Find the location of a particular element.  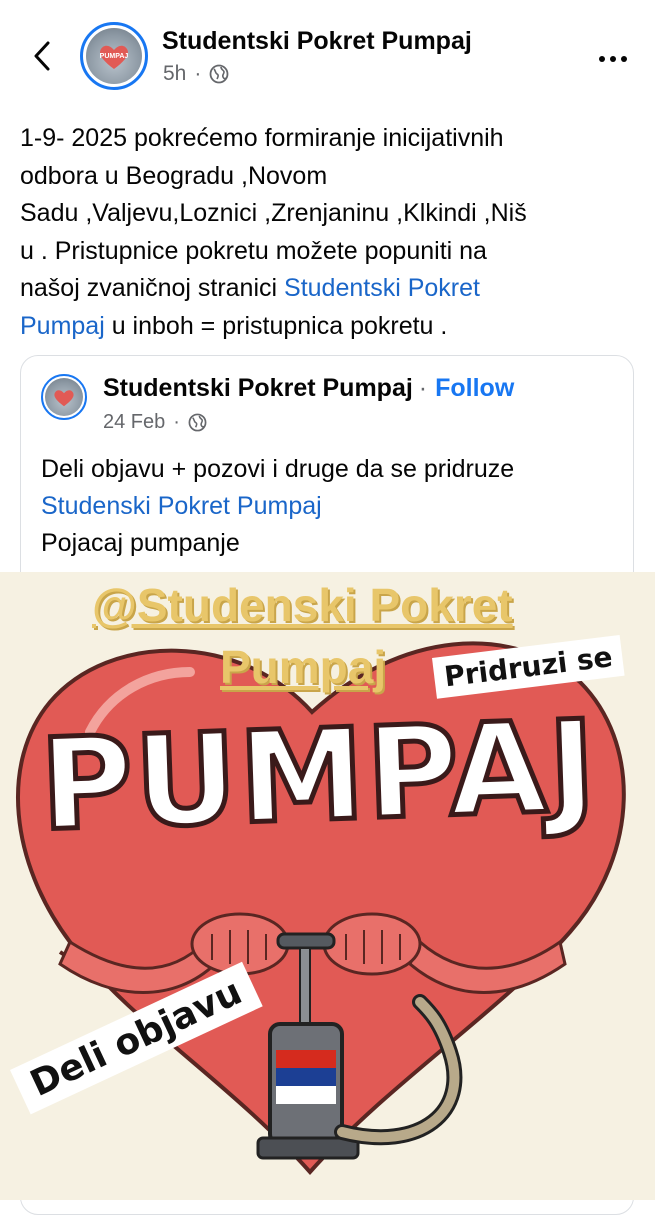

svg-text: PUMPAJ is located at coordinates (114, 56).